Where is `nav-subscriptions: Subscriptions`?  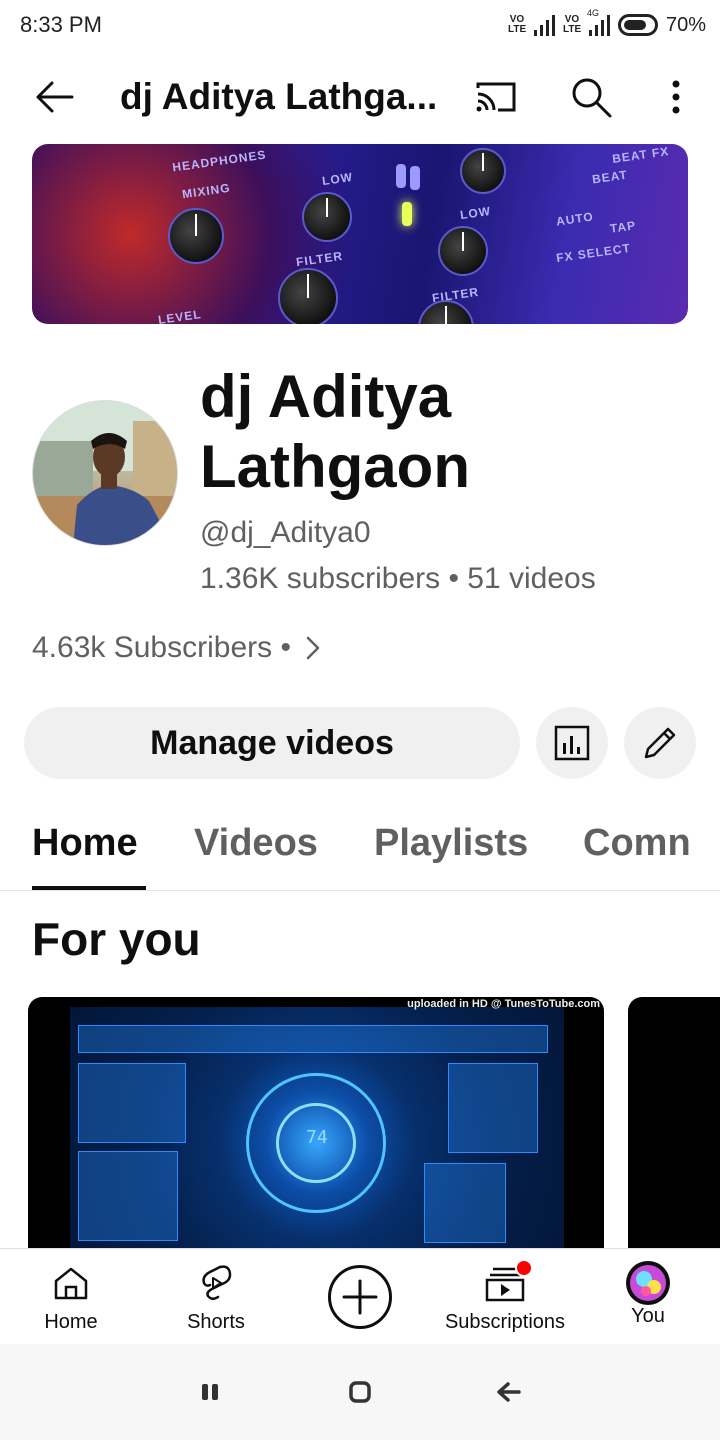
nav-subscriptions: Subscriptions is located at coordinates (505, 1297).